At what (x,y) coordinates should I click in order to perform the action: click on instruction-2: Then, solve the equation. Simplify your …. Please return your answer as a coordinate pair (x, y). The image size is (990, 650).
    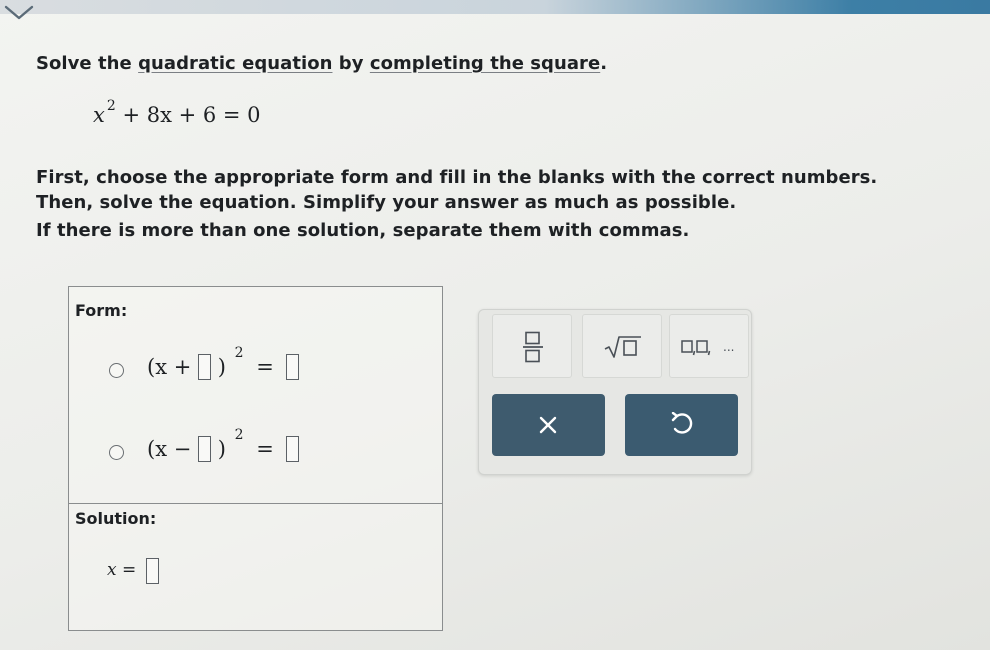
    Looking at the image, I should click on (386, 202).